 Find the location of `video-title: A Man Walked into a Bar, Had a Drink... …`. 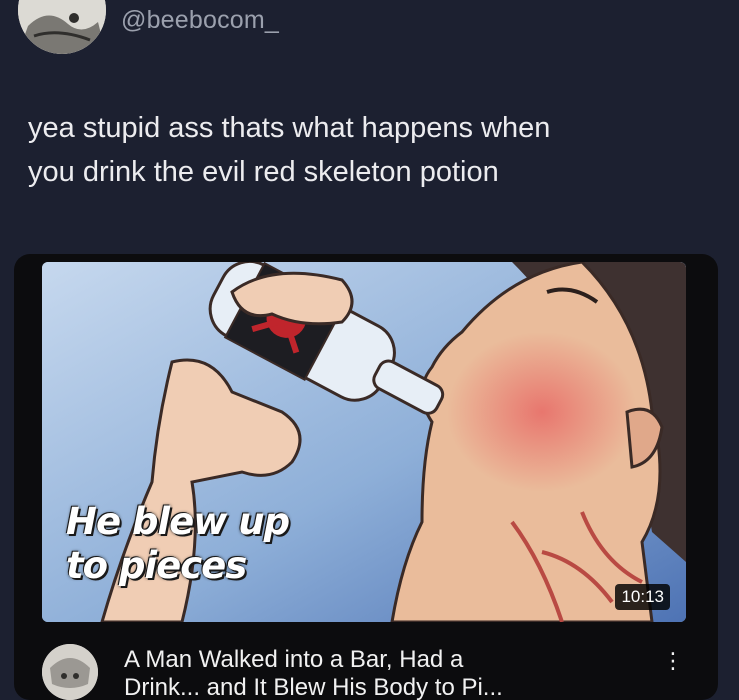

video-title: A Man Walked into a Bar, Had a Drink... … is located at coordinates (384, 673).